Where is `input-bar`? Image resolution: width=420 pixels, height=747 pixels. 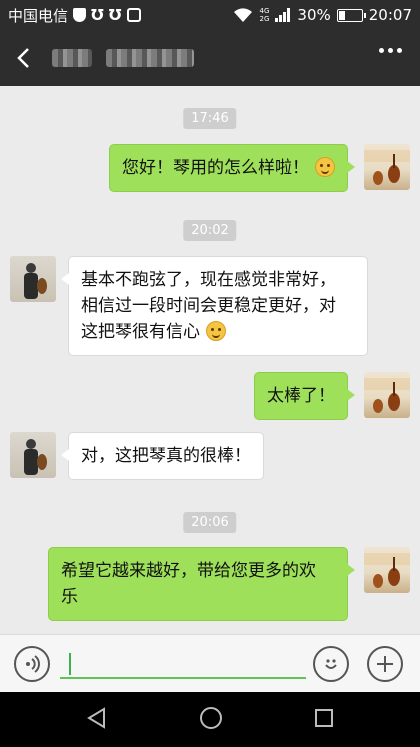 input-bar is located at coordinates (210, 663).